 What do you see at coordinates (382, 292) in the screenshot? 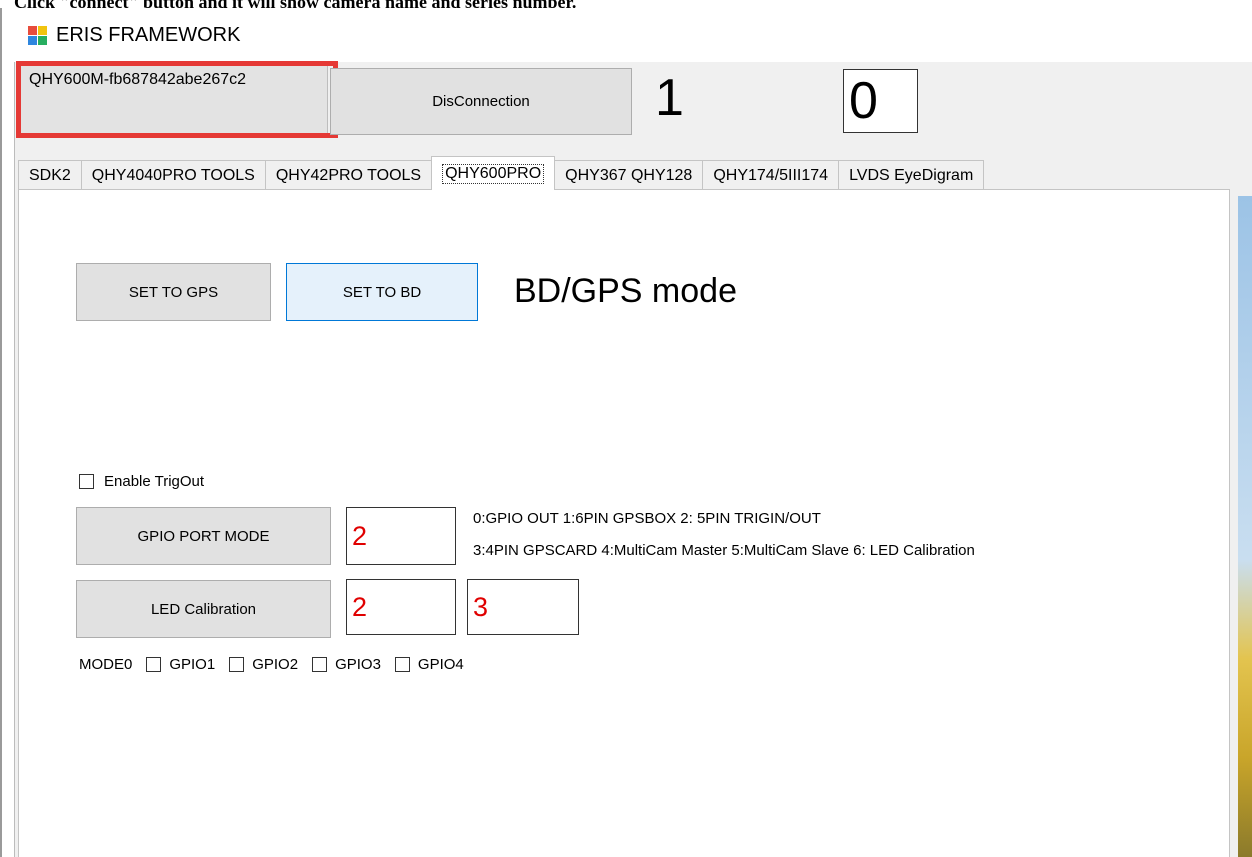
I see `set-to-bd-button: SET TO BD` at bounding box center [382, 292].